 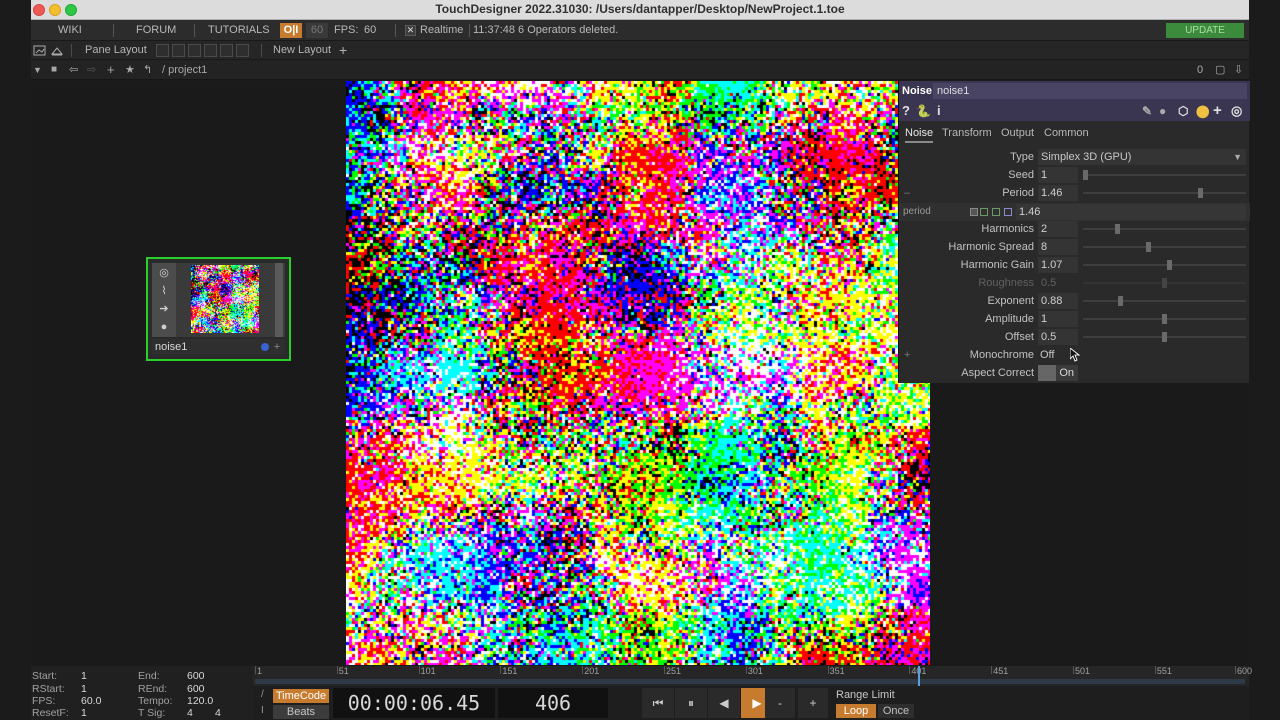 I want to click on offset-slider-handle, so click(x=1164, y=337).